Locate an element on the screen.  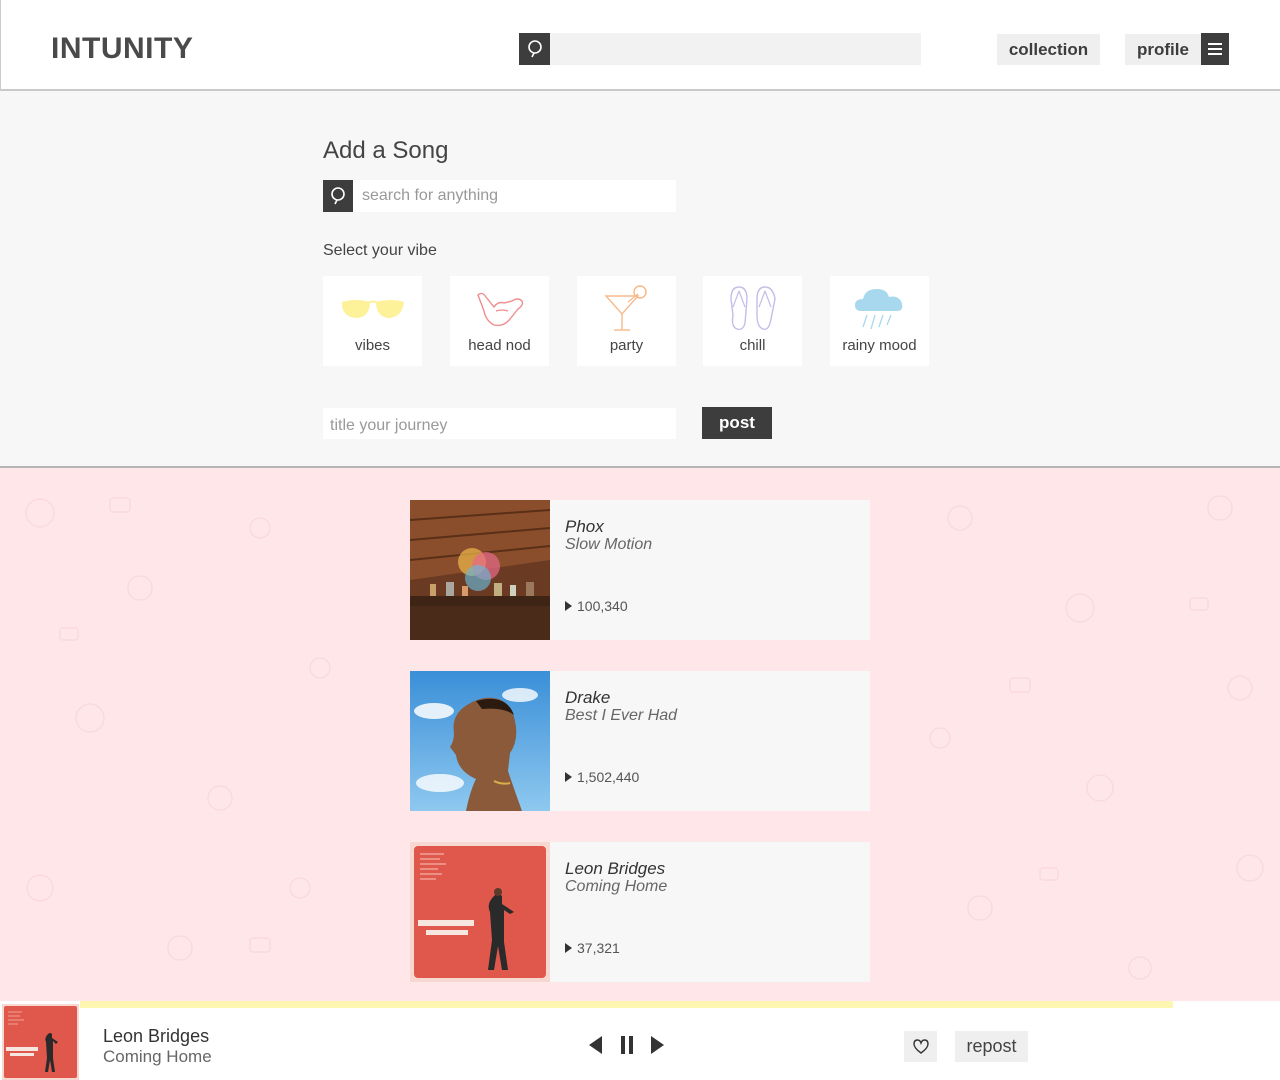
play-count: 37,321 is located at coordinates (592, 948).